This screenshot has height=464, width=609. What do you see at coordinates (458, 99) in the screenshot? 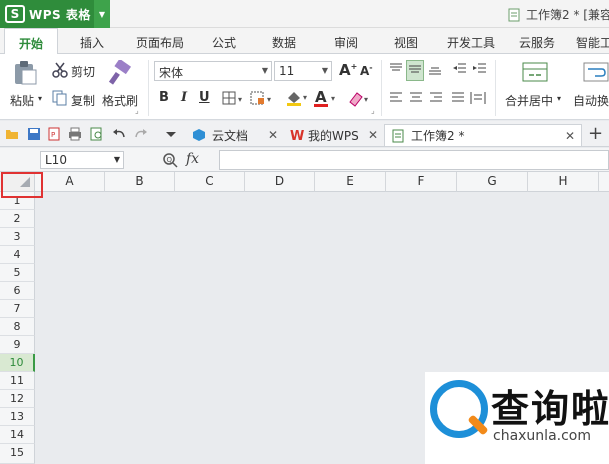
I see `justify-icon` at bounding box center [458, 99].